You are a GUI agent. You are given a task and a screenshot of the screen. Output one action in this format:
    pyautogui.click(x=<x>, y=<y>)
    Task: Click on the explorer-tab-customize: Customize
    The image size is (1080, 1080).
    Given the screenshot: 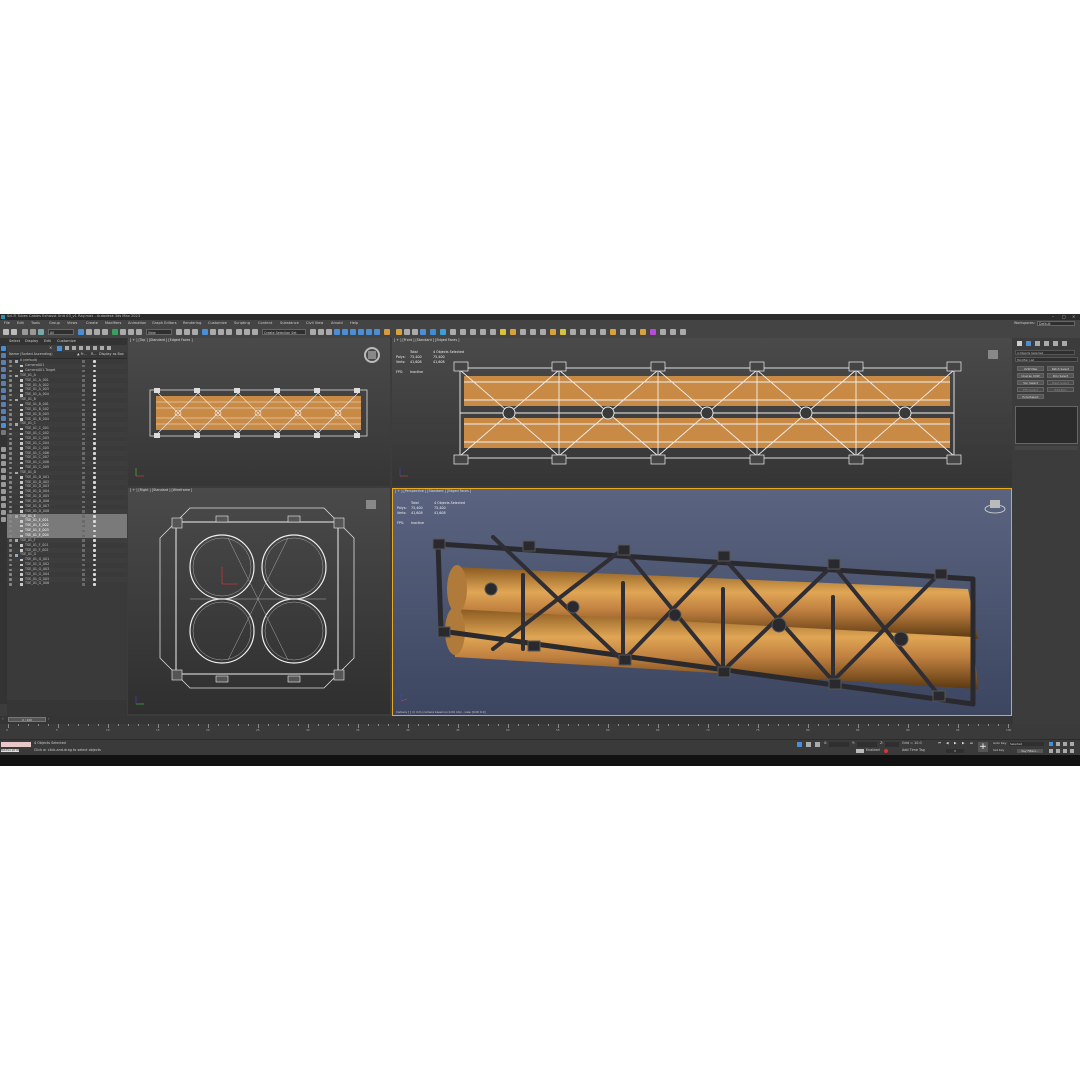 What is the action you would take?
    pyautogui.click(x=66, y=341)
    